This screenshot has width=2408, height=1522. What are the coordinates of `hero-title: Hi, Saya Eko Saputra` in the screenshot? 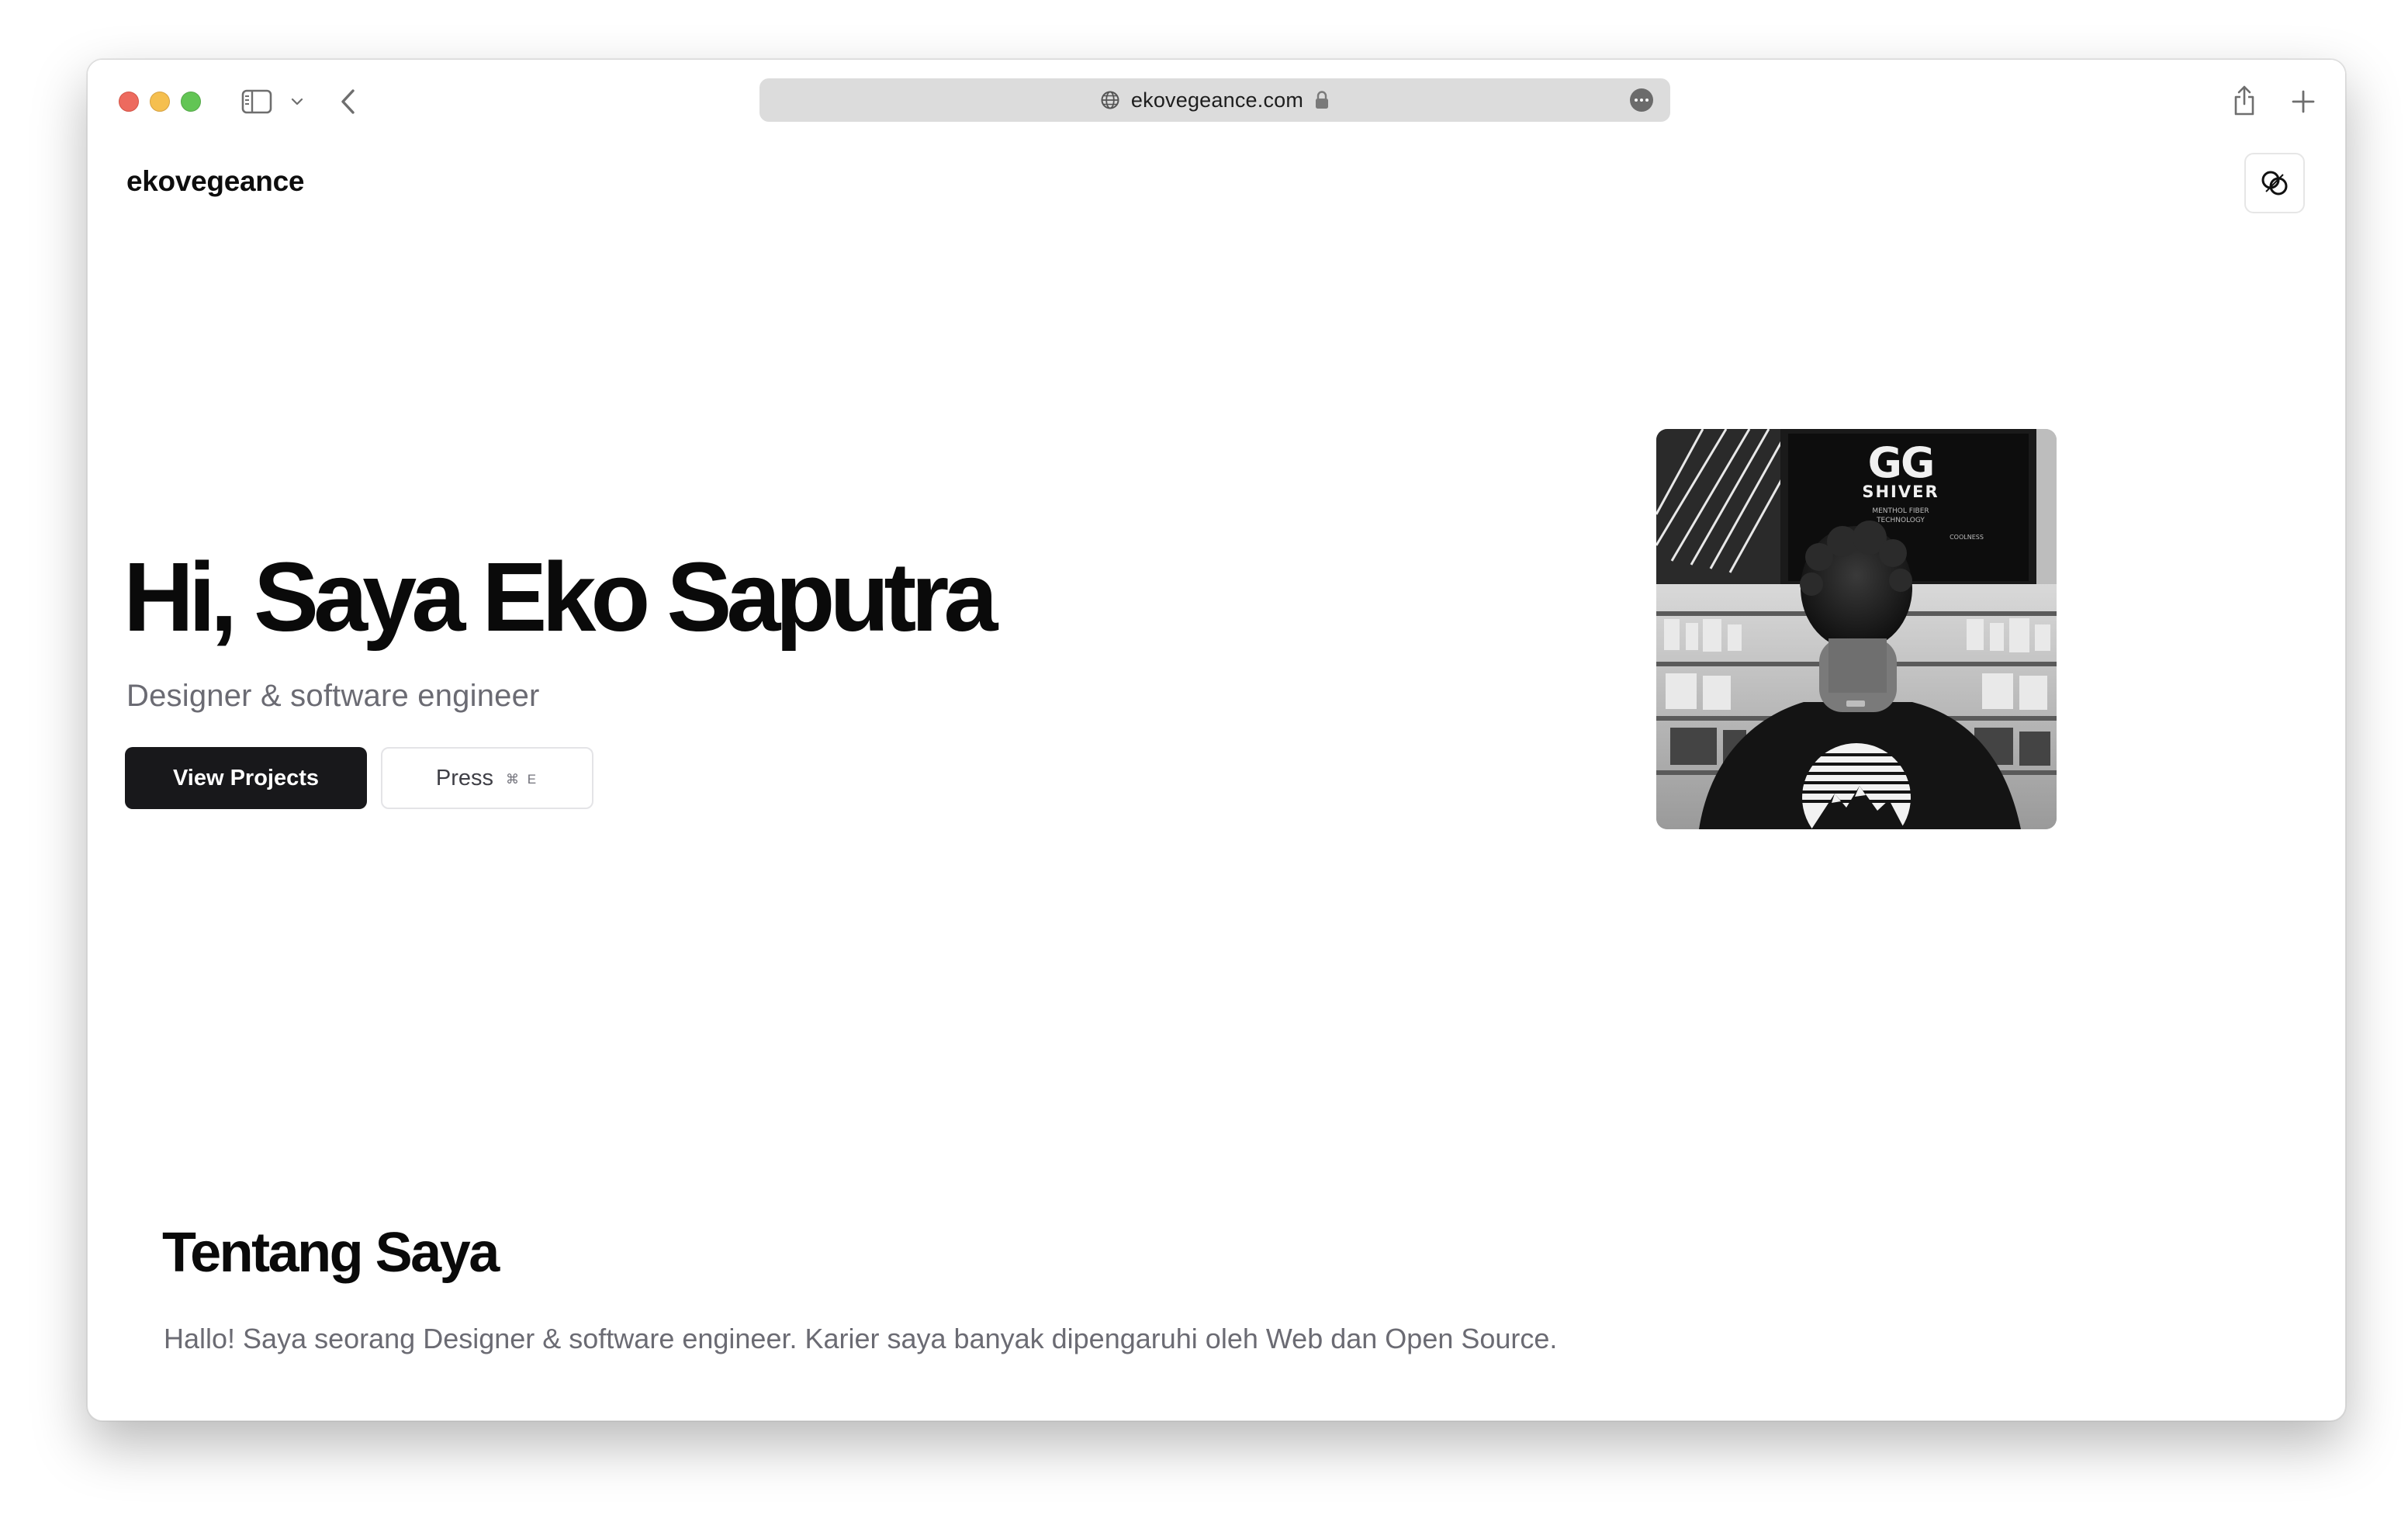 It's located at (560, 597).